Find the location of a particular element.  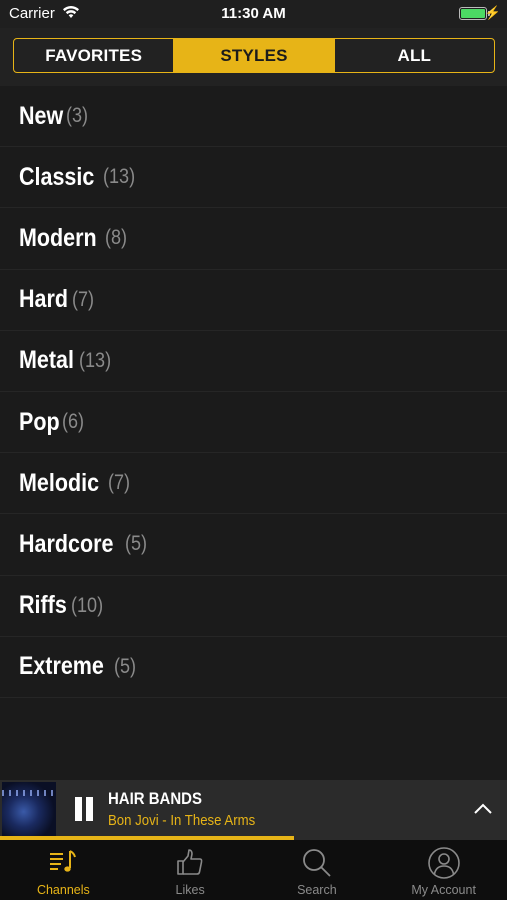

segment-styles: STYLES is located at coordinates (253, 55).